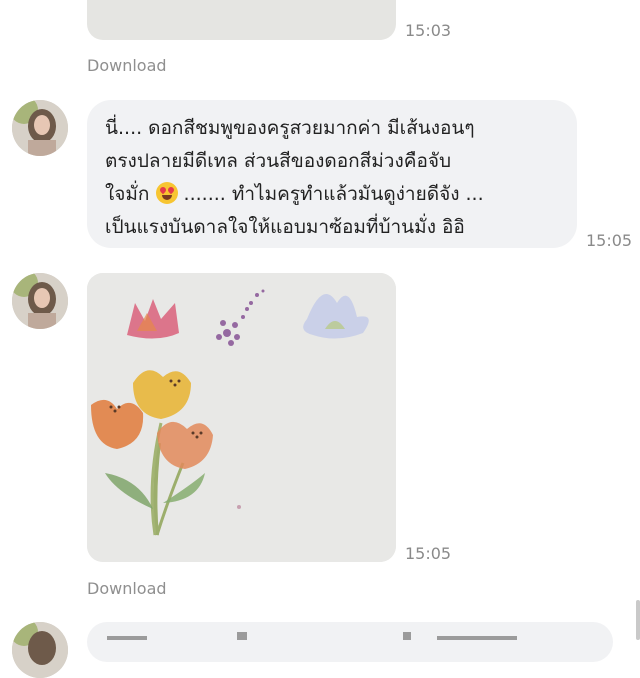  What do you see at coordinates (278, 161) in the screenshot?
I see `message-line: ตรงปลายมีดีเทล ส่วนสีของดอกสีม่วงคือจับ` at bounding box center [278, 161].